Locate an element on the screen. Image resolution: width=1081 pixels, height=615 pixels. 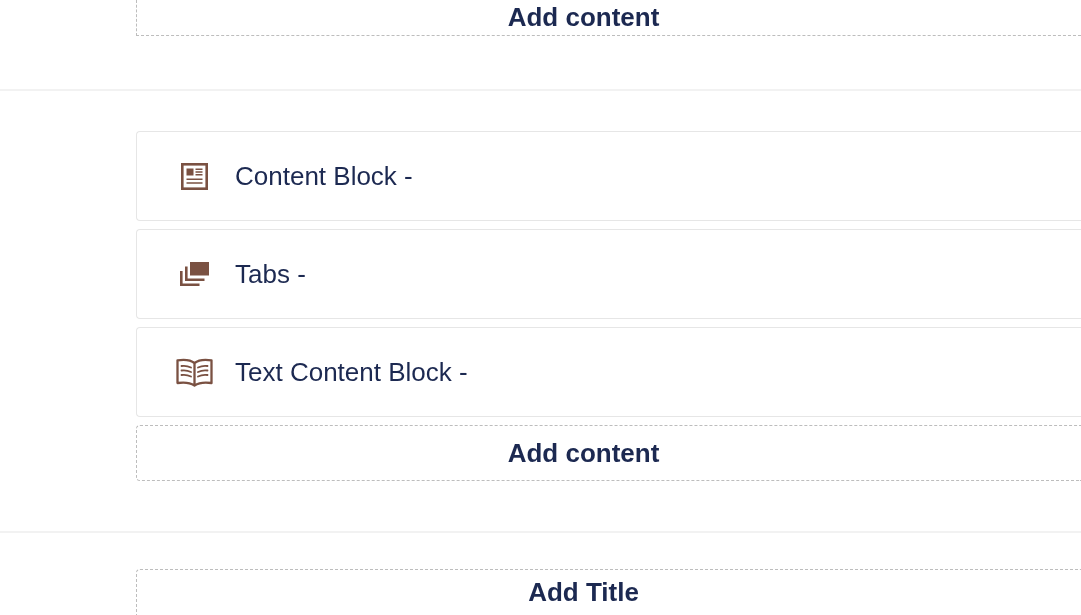
content-item: Tabs - is located at coordinates (608, 274).